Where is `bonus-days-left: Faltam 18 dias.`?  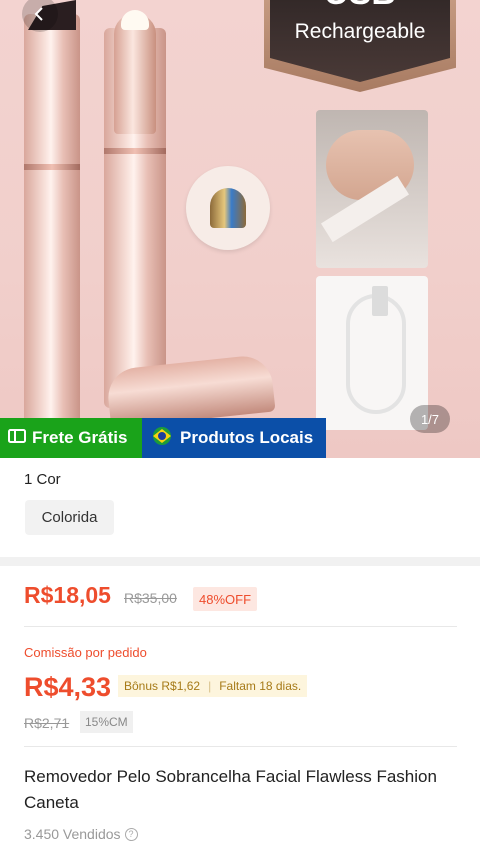
bonus-days-left: Faltam 18 dias. is located at coordinates (260, 686).